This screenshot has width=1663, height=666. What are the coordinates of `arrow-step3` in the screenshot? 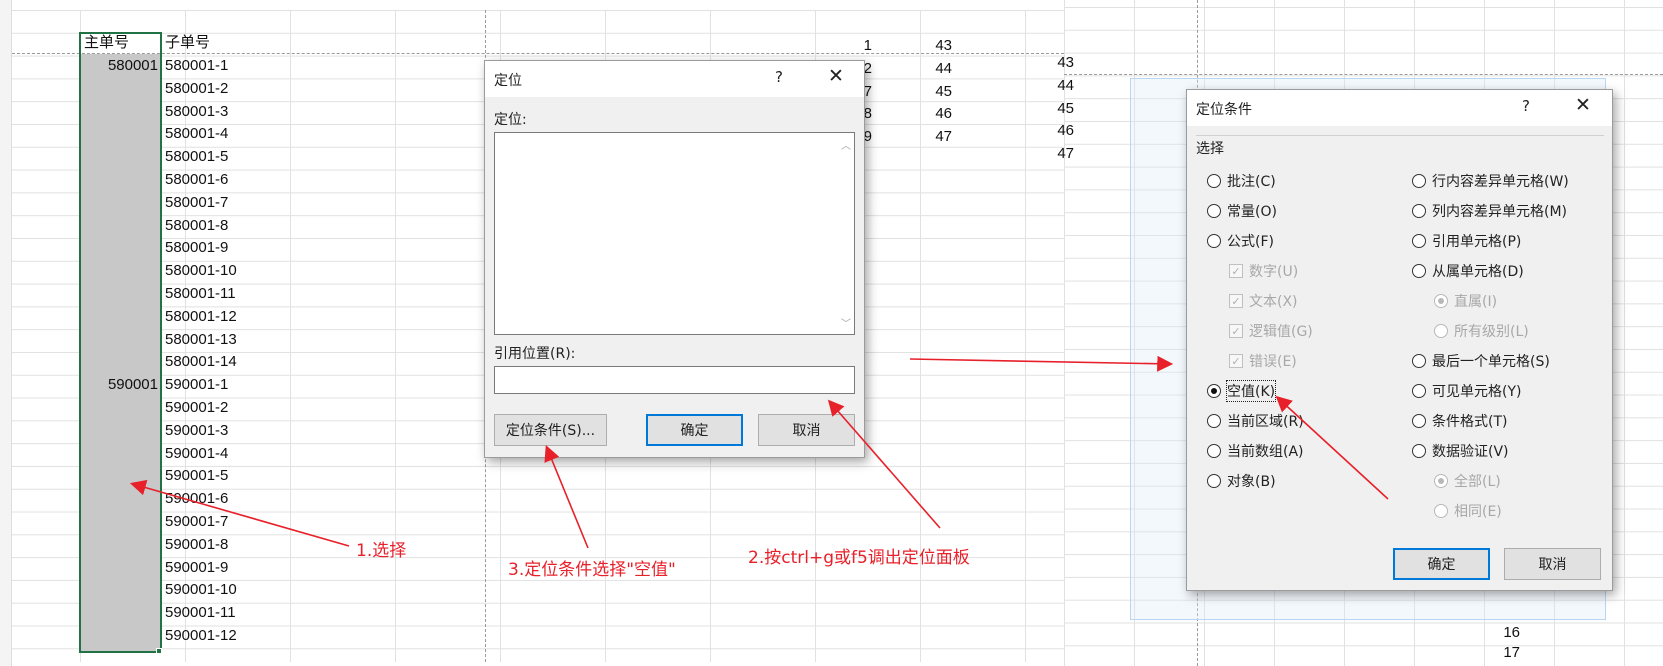 It's located at (566, 497).